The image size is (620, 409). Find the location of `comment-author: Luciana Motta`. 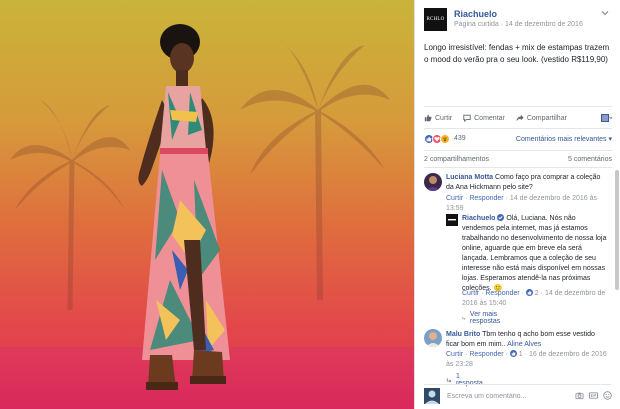

comment-author: Luciana Motta is located at coordinates (469, 177).